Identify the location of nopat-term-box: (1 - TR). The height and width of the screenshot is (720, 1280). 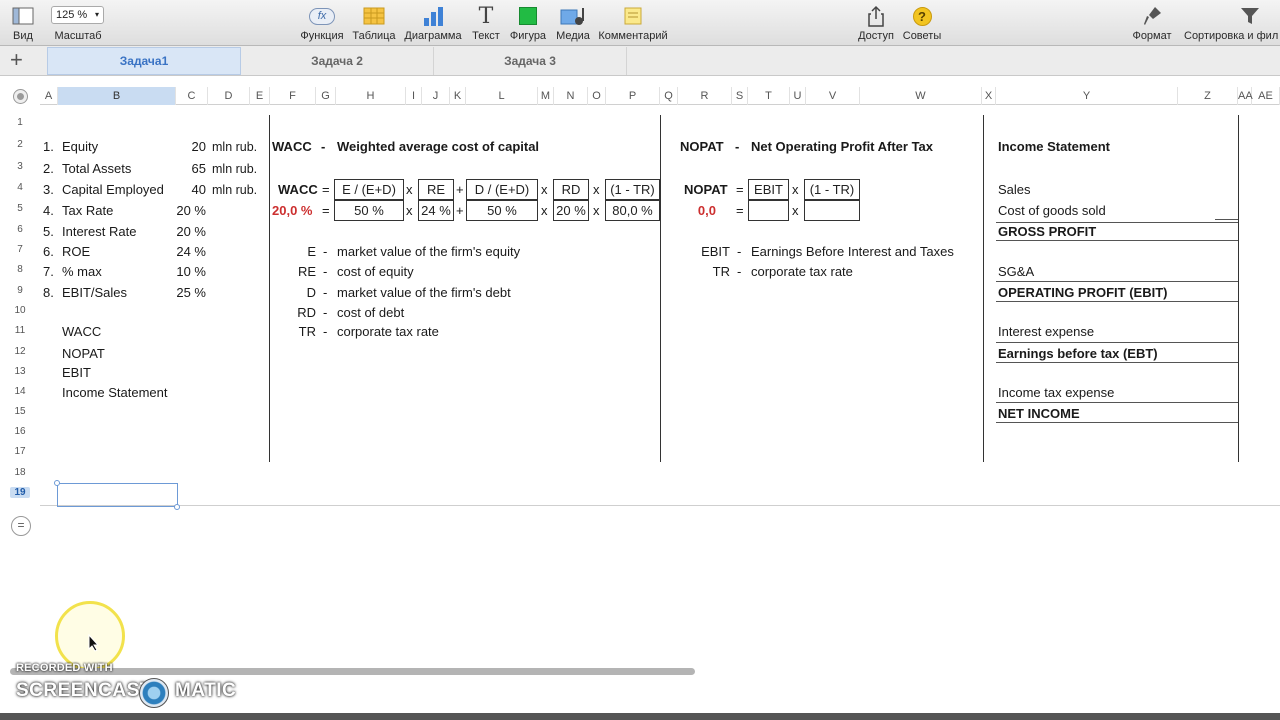
(832, 189).